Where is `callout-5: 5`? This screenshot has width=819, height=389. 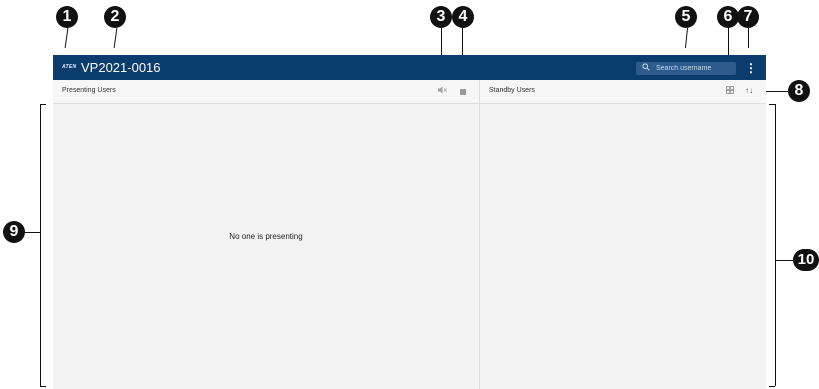
callout-5: 5 is located at coordinates (686, 17).